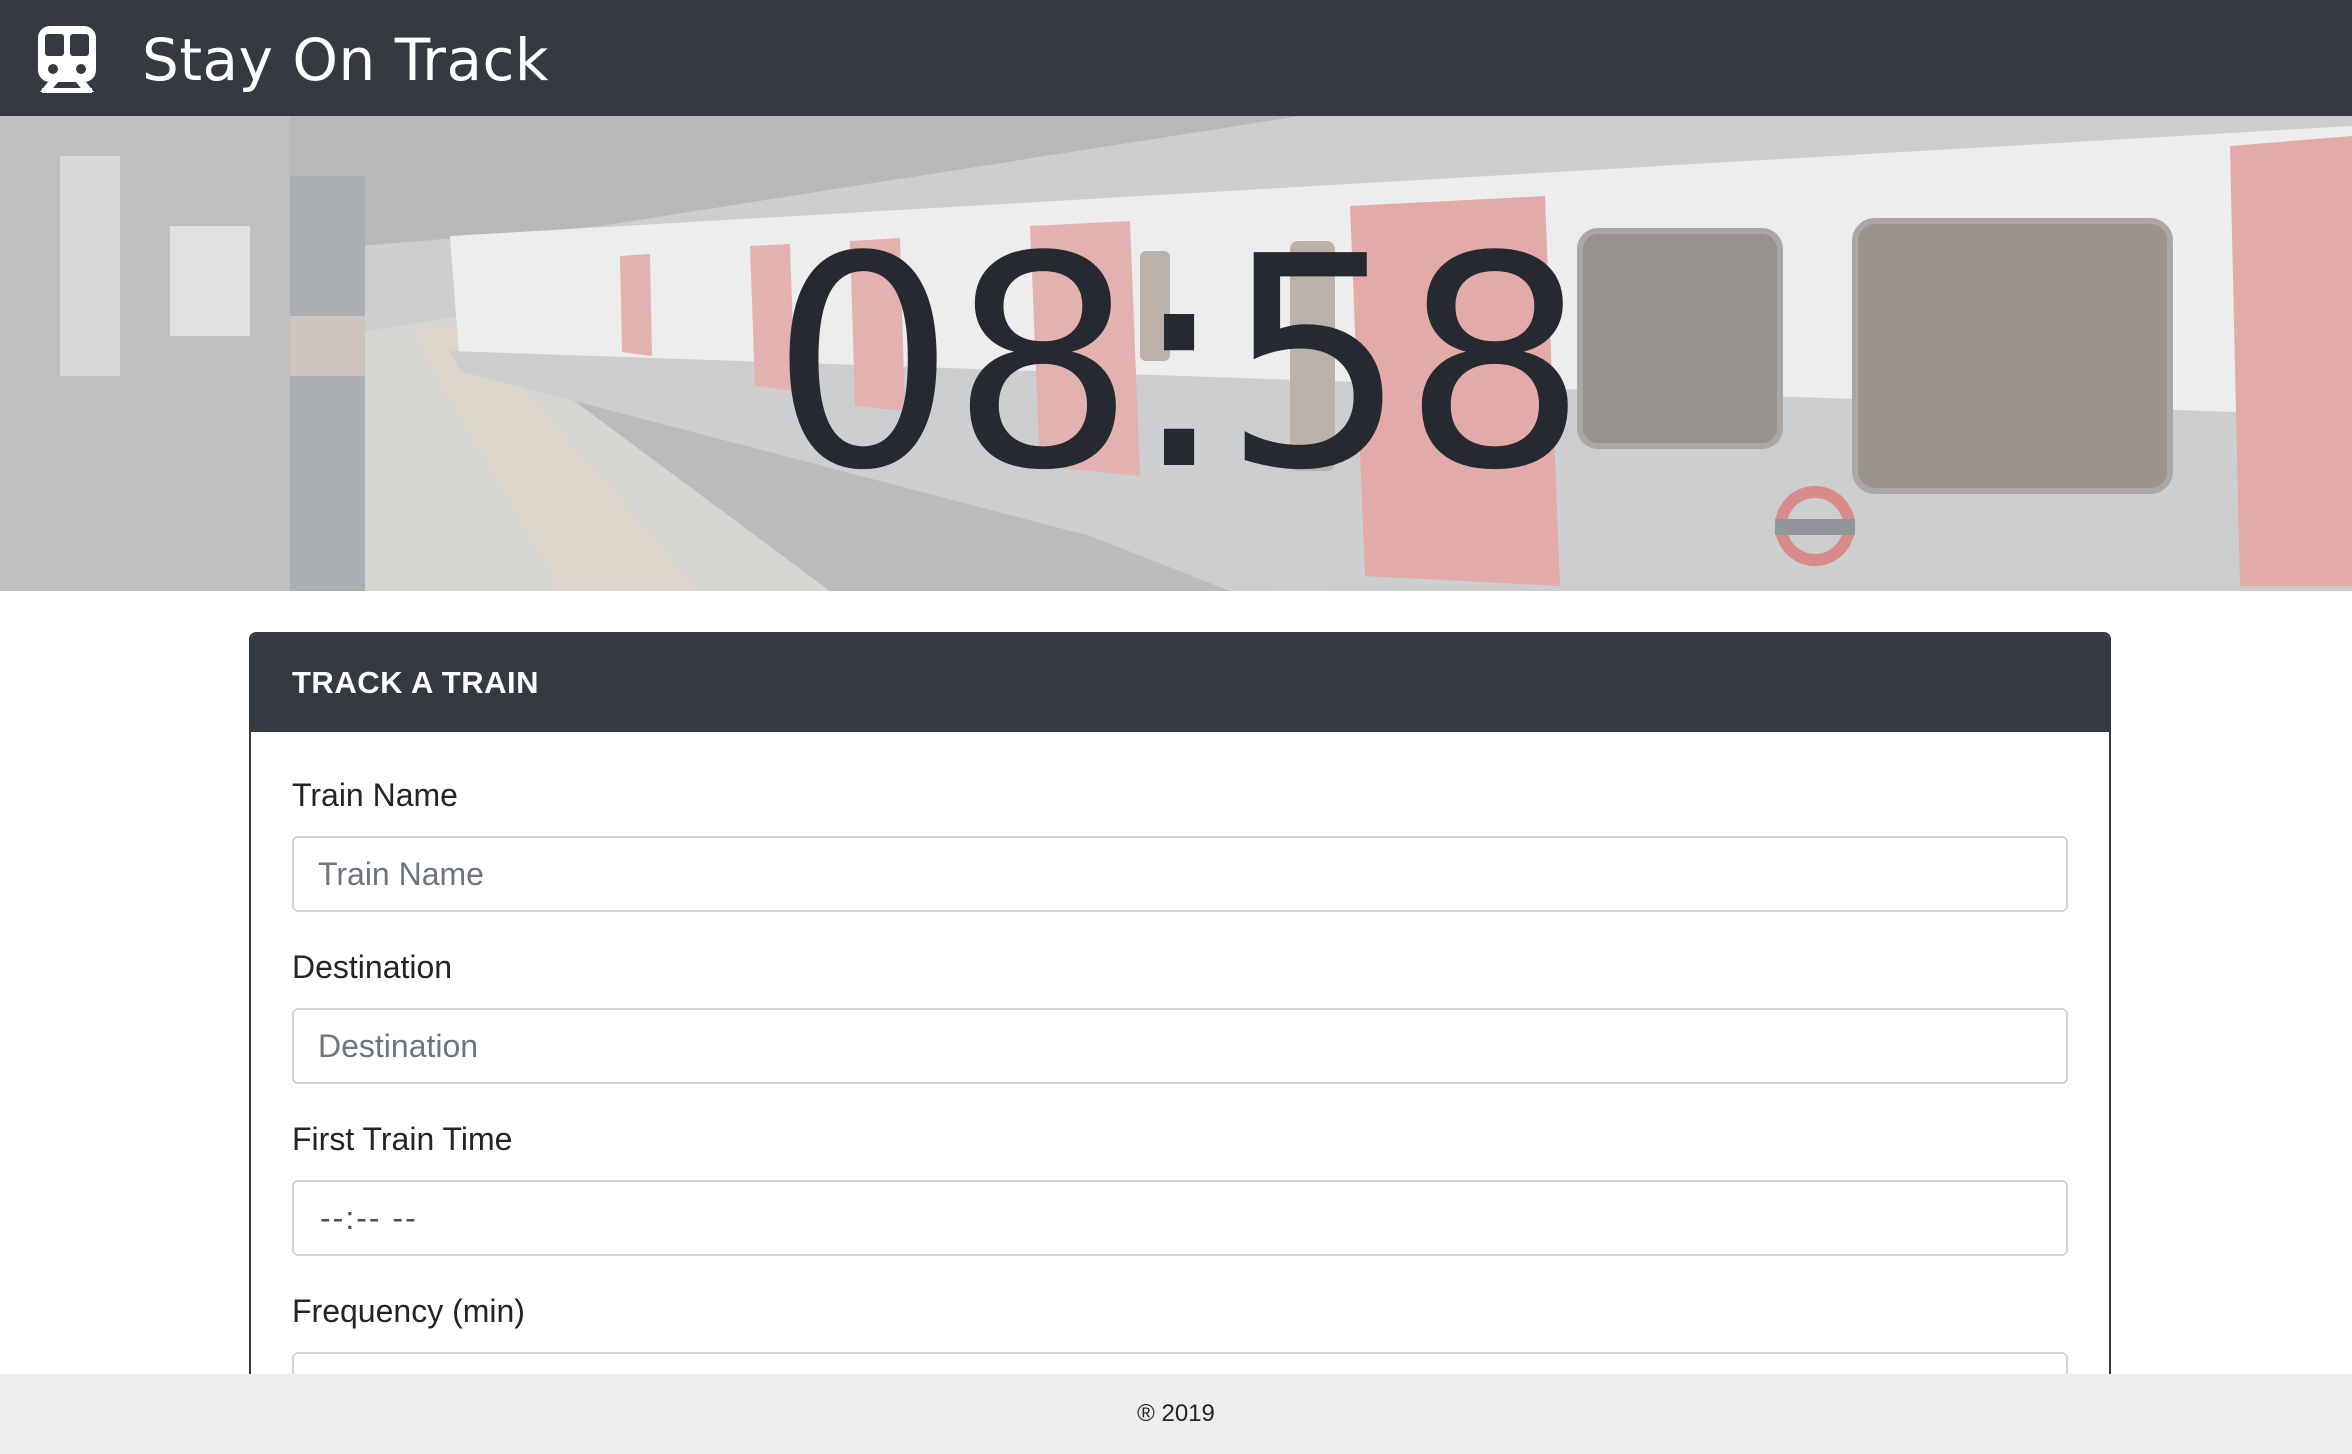  I want to click on brand-title: Stay On Track, so click(345, 60).